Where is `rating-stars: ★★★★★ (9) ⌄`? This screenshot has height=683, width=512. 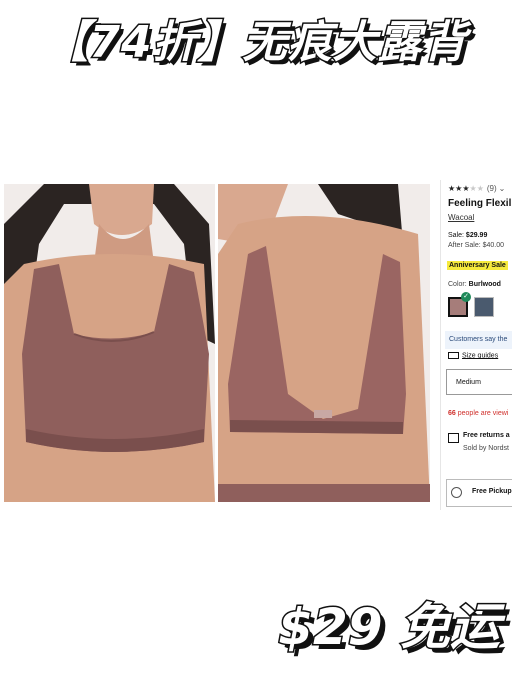
rating-stars: ★★★★★ (9) ⌄ is located at coordinates (476, 188).